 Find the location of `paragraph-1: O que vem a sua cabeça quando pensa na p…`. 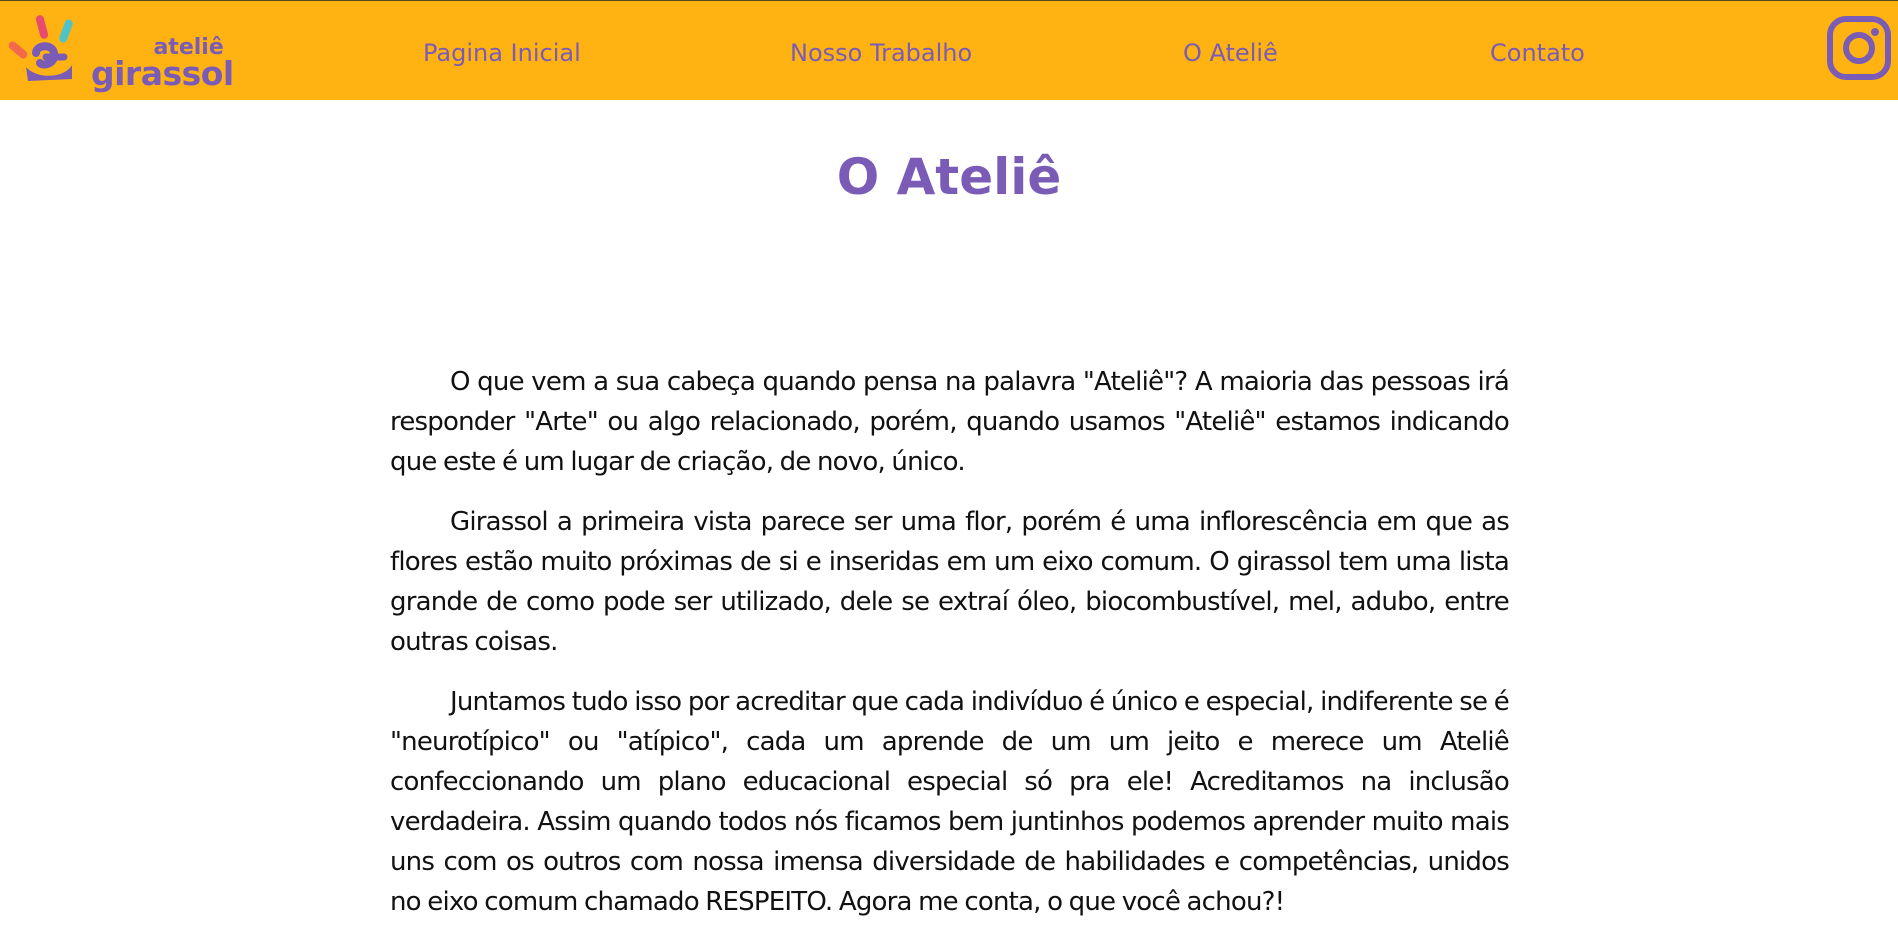

paragraph-1: O que vem a sua cabeça quando pensa na p… is located at coordinates (950, 422).